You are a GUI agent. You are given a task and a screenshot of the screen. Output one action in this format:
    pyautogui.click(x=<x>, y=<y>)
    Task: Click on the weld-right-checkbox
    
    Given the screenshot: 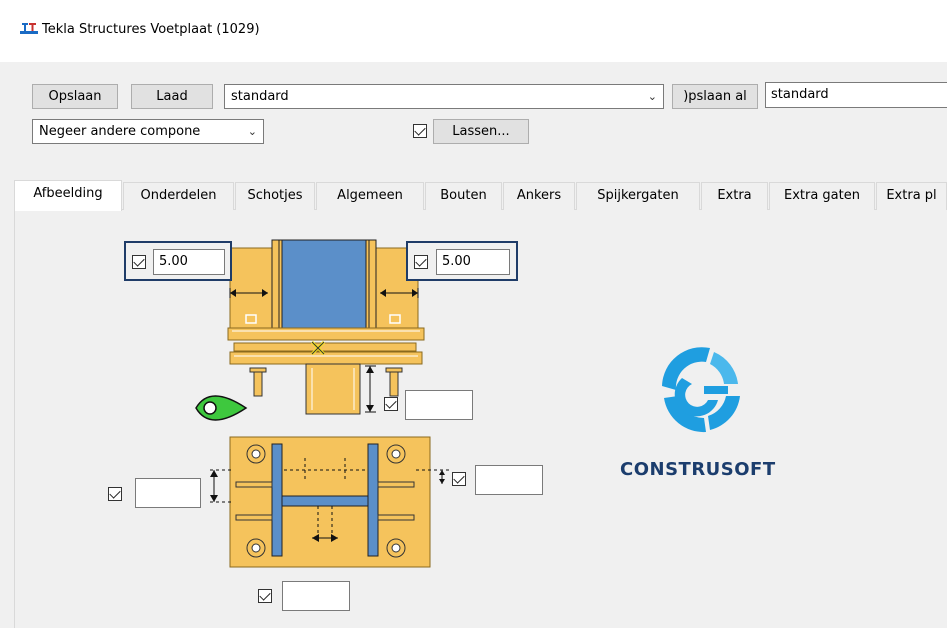 What is the action you would take?
    pyautogui.click(x=421, y=262)
    